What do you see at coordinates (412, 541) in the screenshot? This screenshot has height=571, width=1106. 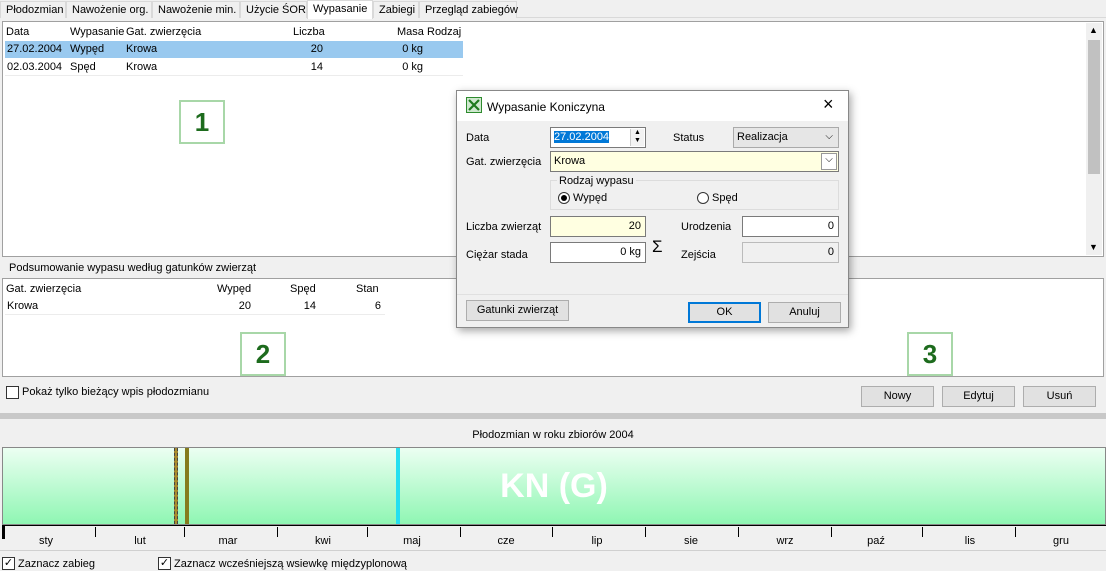 I see `month-label: maj` at bounding box center [412, 541].